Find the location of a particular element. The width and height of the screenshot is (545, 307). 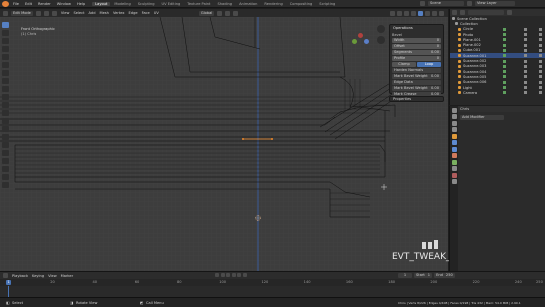

timeline-menu-playback: Playback is located at coordinates (20, 276).